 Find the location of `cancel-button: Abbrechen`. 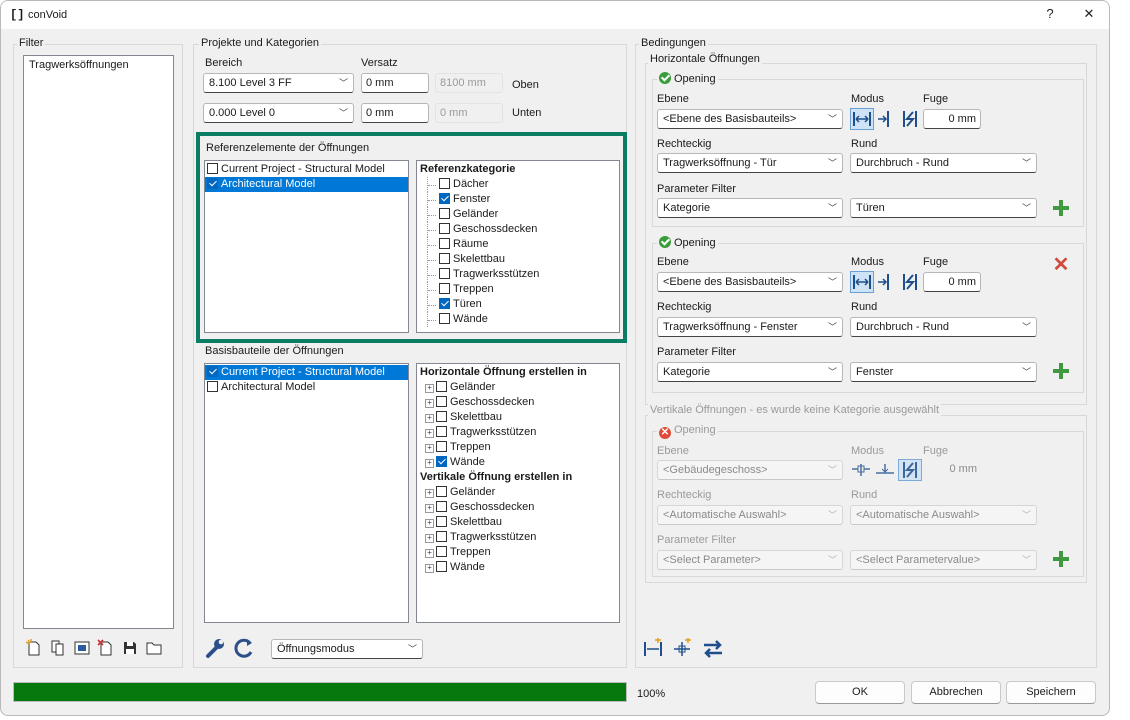

cancel-button: Abbrechen is located at coordinates (956, 692).